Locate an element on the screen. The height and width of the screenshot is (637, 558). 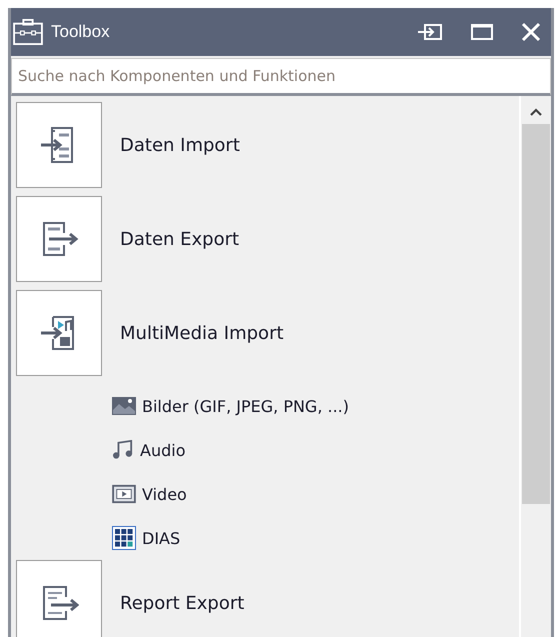
image-icon is located at coordinates (124, 406).